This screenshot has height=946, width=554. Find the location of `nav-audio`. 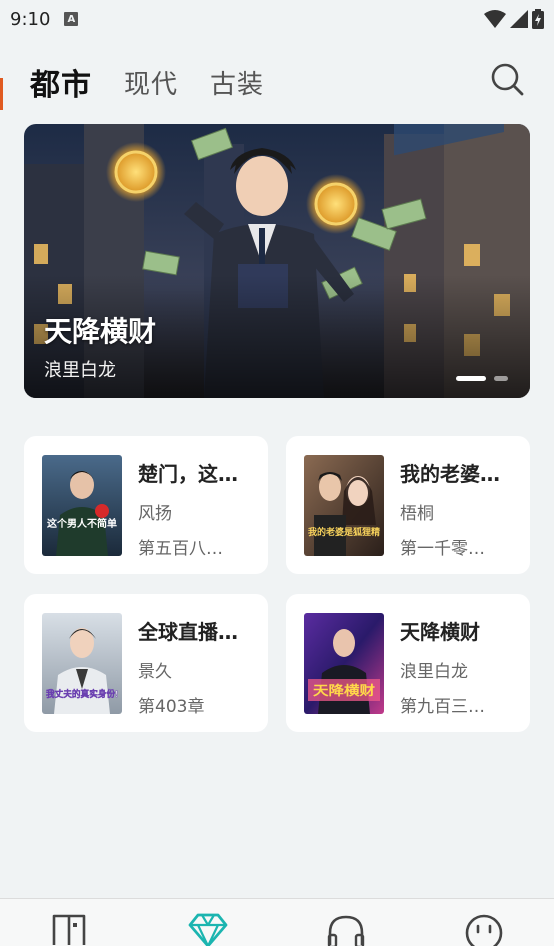

nav-audio is located at coordinates (346, 929).